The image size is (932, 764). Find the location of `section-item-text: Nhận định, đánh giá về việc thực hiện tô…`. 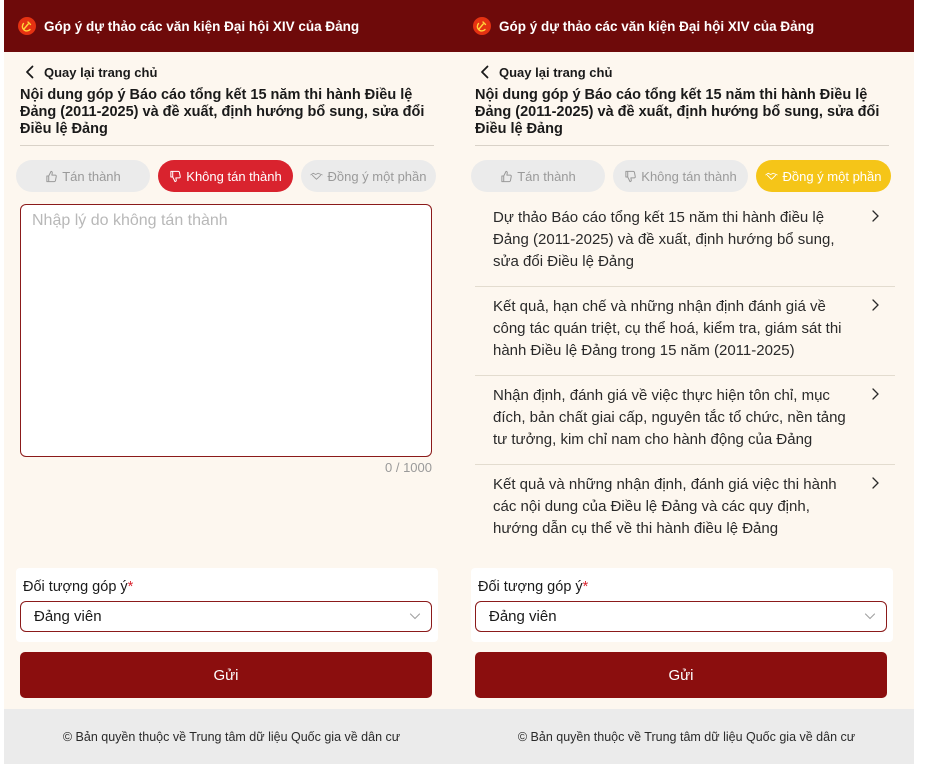

section-item-text: Nhận định, đánh giá về việc thực hiện tô… is located at coordinates (669, 417).